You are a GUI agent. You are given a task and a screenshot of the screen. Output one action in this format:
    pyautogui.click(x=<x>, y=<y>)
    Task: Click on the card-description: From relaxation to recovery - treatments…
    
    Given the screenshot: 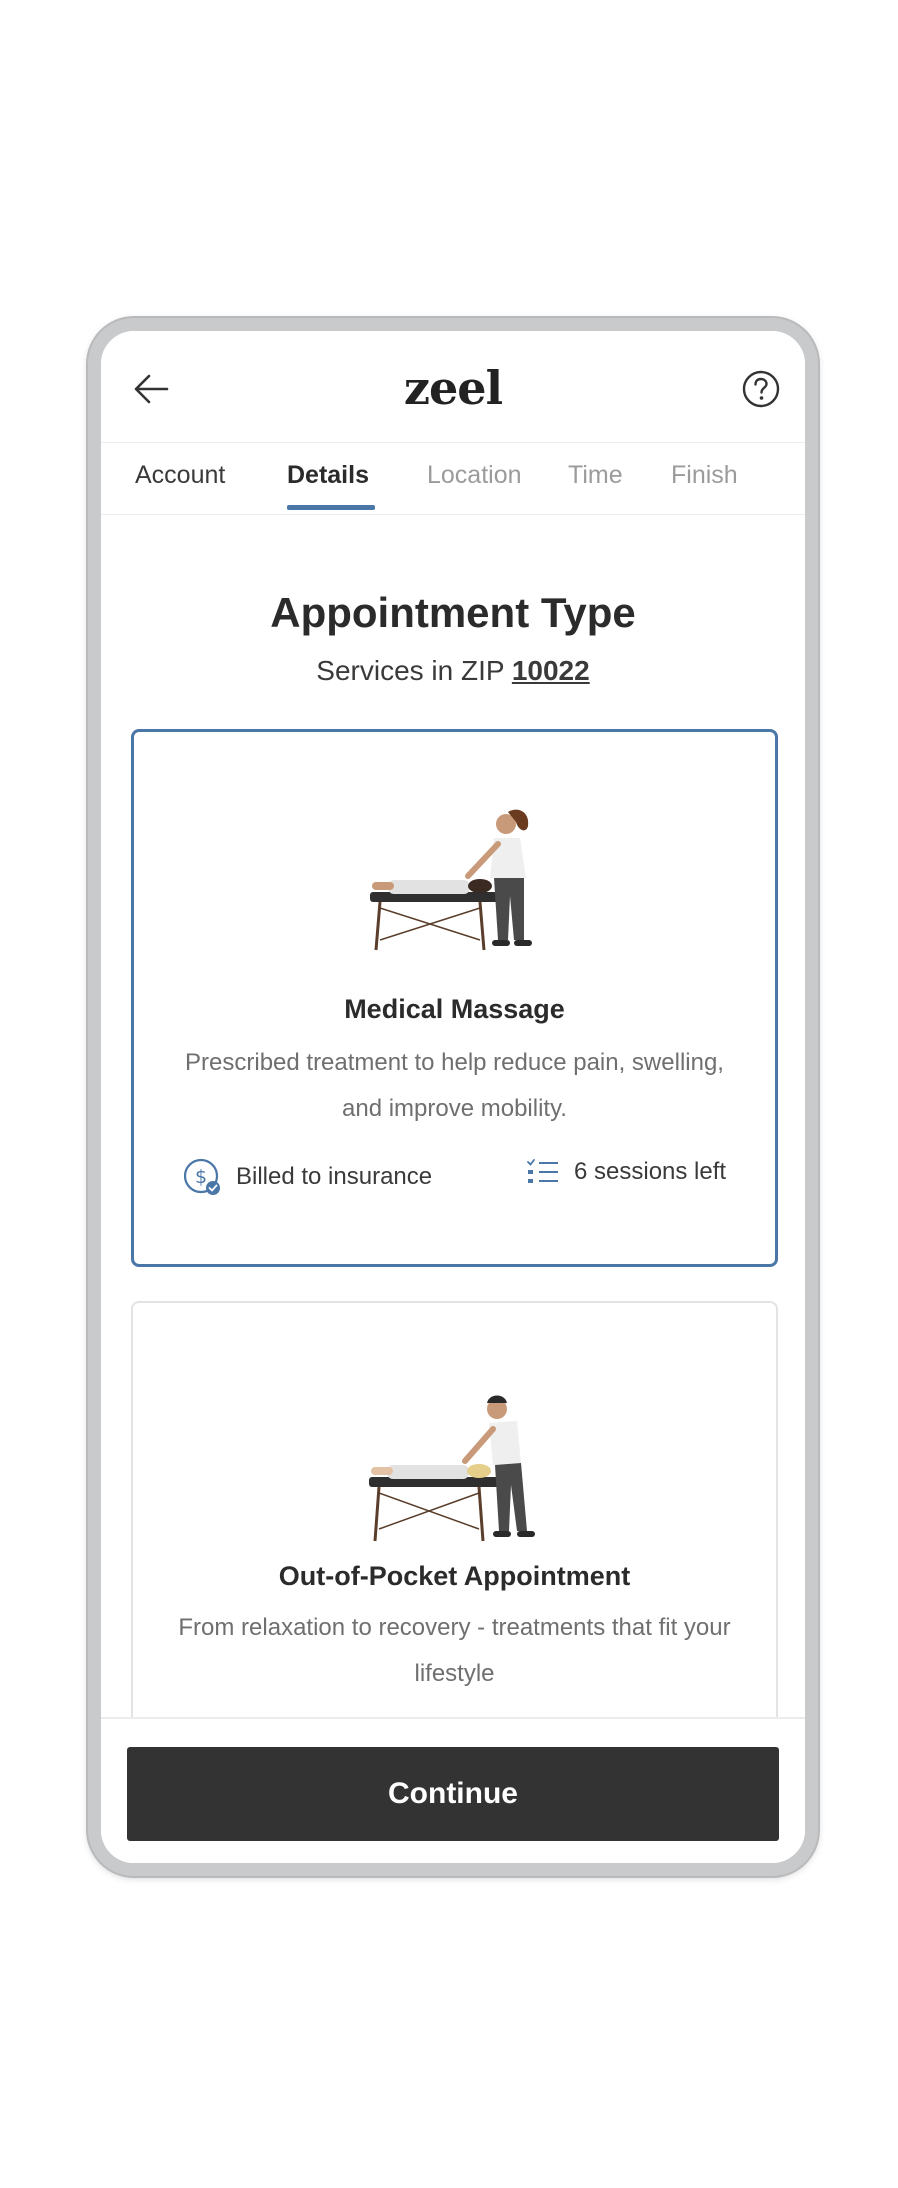 What is the action you would take?
    pyautogui.click(x=454, y=1650)
    